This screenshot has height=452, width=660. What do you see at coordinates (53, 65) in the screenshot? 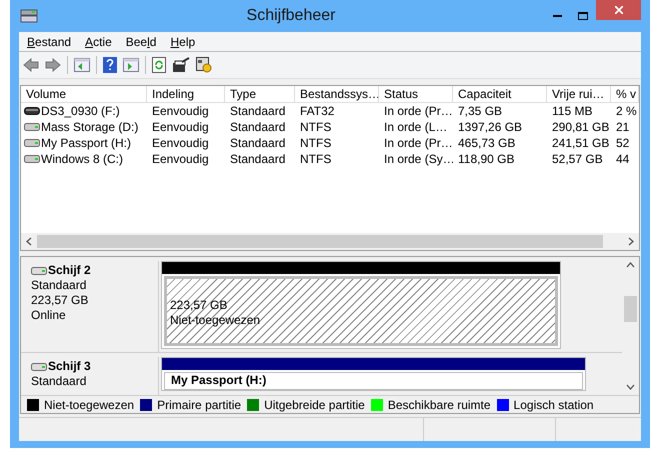
I see `forward-arrow-icon` at bounding box center [53, 65].